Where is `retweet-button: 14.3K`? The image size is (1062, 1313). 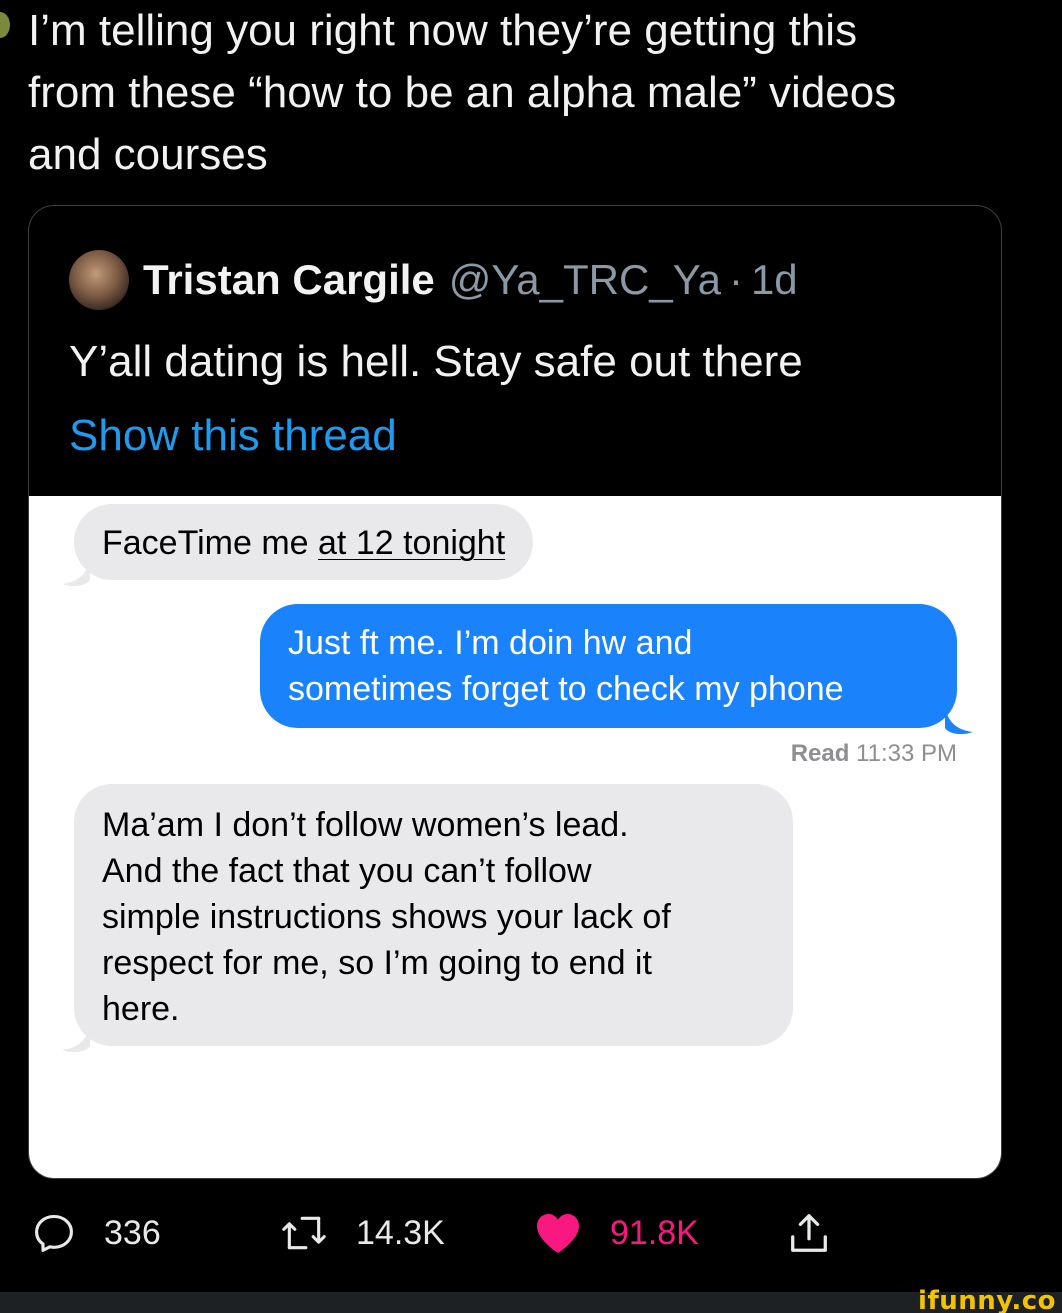
retweet-button: 14.3K is located at coordinates (362, 1233).